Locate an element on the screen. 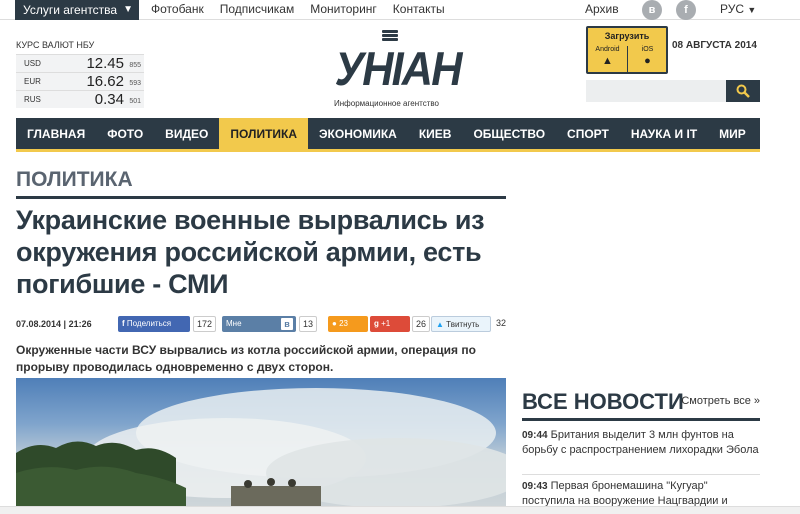  news-time: 09:43 is located at coordinates (535, 486).